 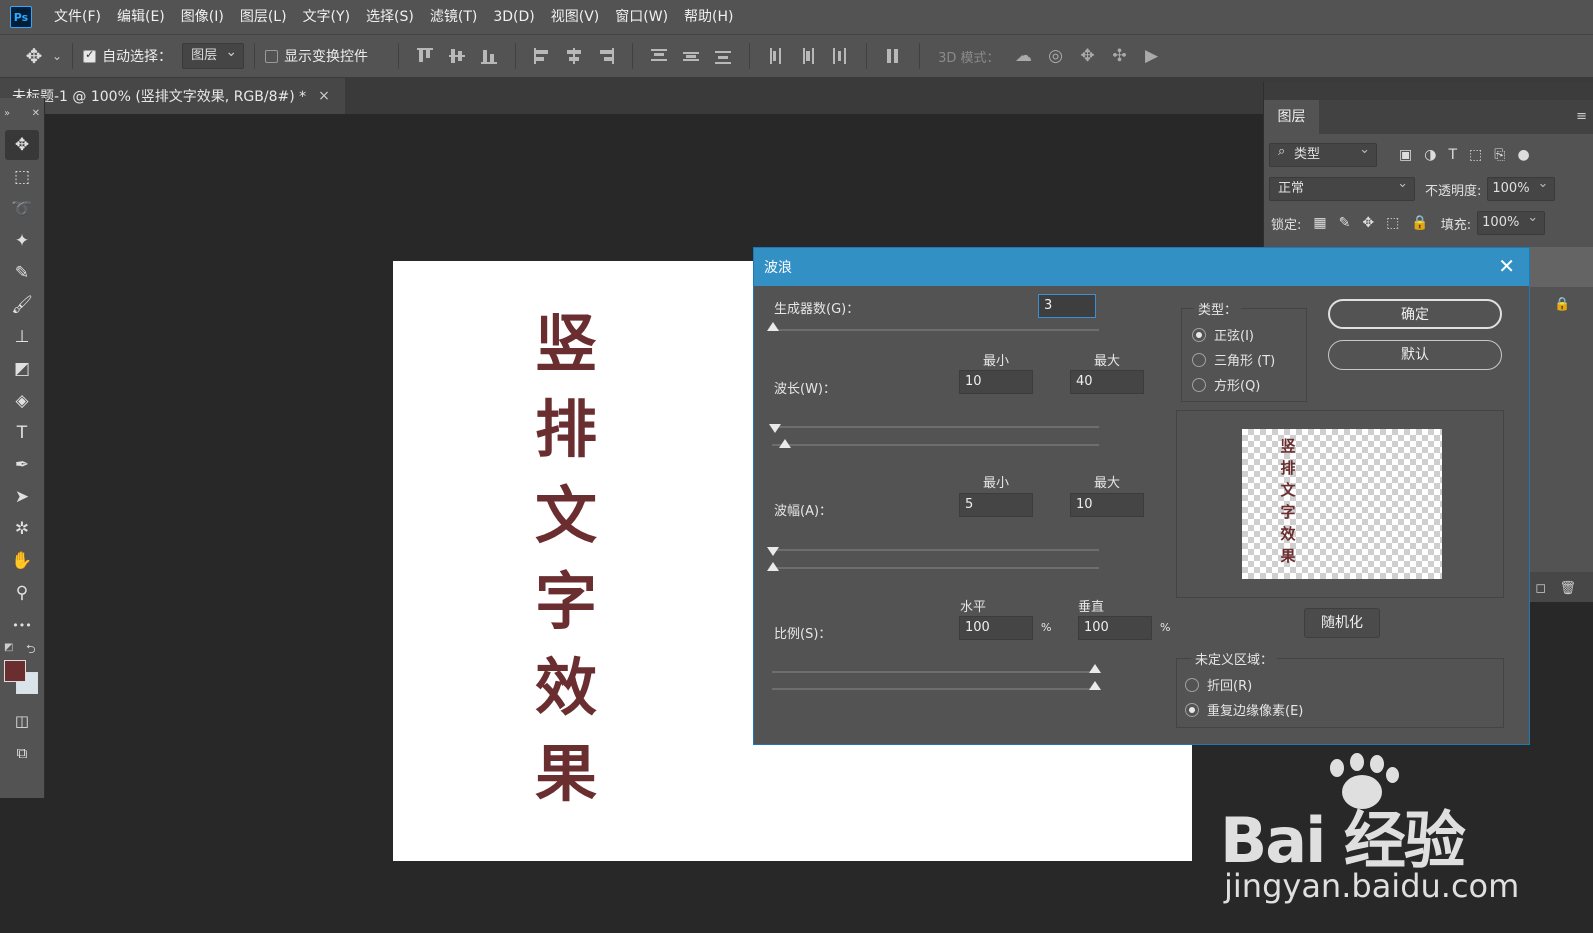 What do you see at coordinates (1244, 709) in the screenshot?
I see `repeat-edge-option: 重复边缘像素(E)` at bounding box center [1244, 709].